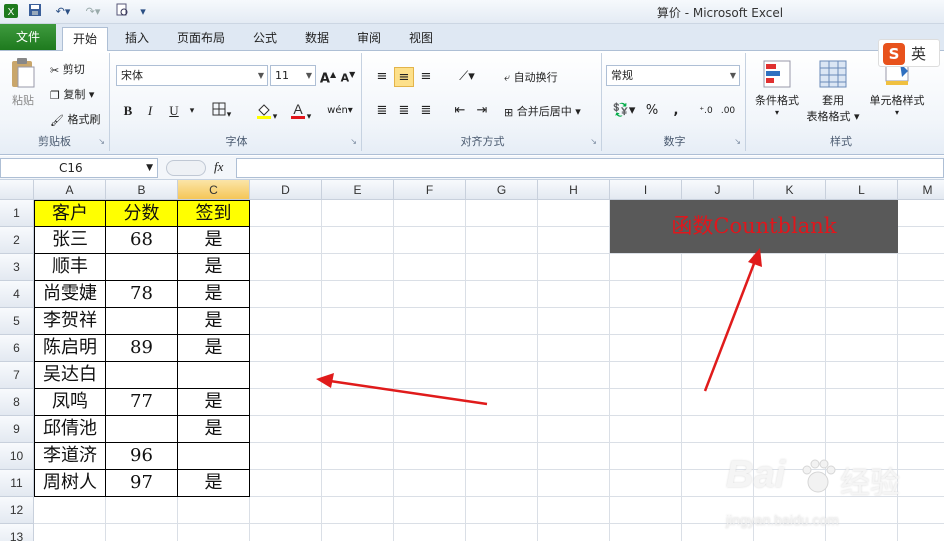 Image resolution: width=944 pixels, height=541 pixels. I want to click on arrow-to-annotation, so click(732, 320).